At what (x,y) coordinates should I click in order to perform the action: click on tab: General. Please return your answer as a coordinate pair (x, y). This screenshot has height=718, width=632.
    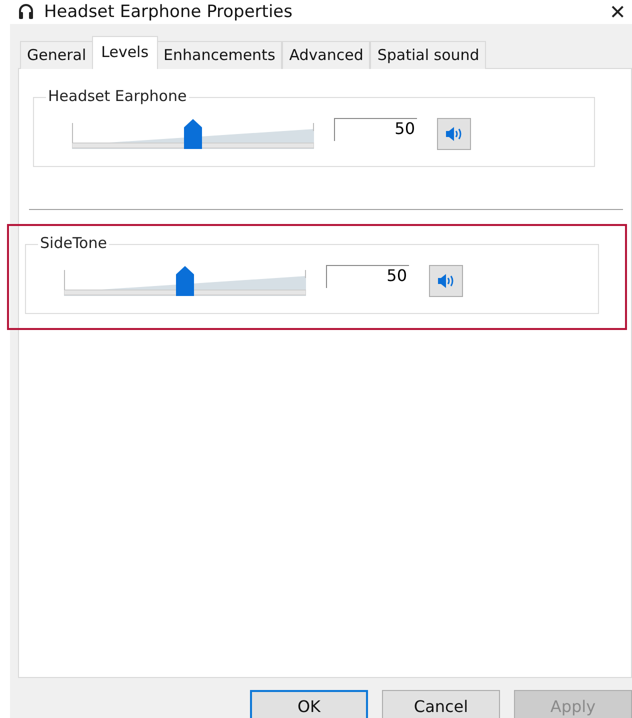
    Looking at the image, I should click on (57, 55).